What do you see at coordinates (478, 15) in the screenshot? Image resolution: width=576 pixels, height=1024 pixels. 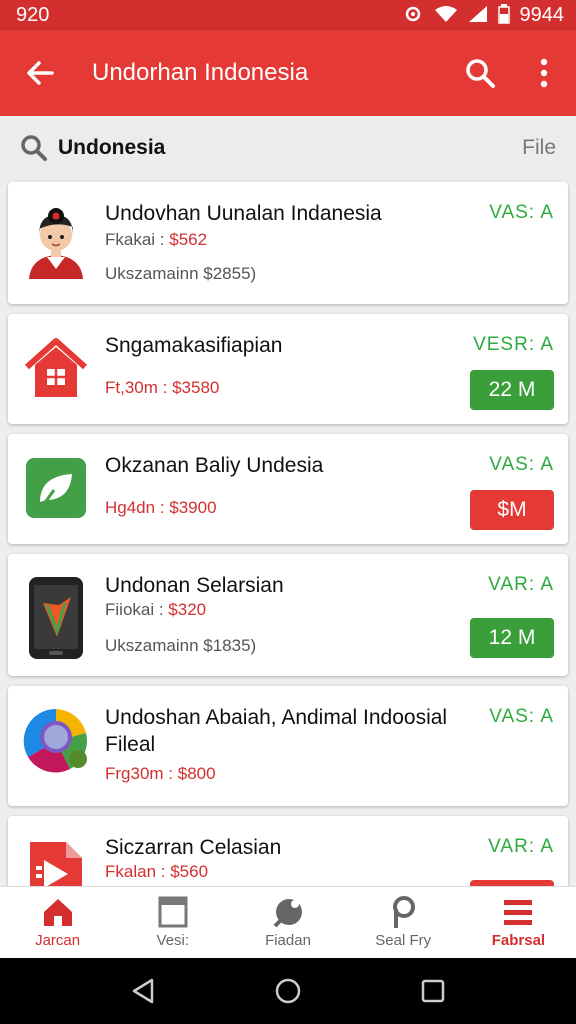 I see `signal-icon` at bounding box center [478, 15].